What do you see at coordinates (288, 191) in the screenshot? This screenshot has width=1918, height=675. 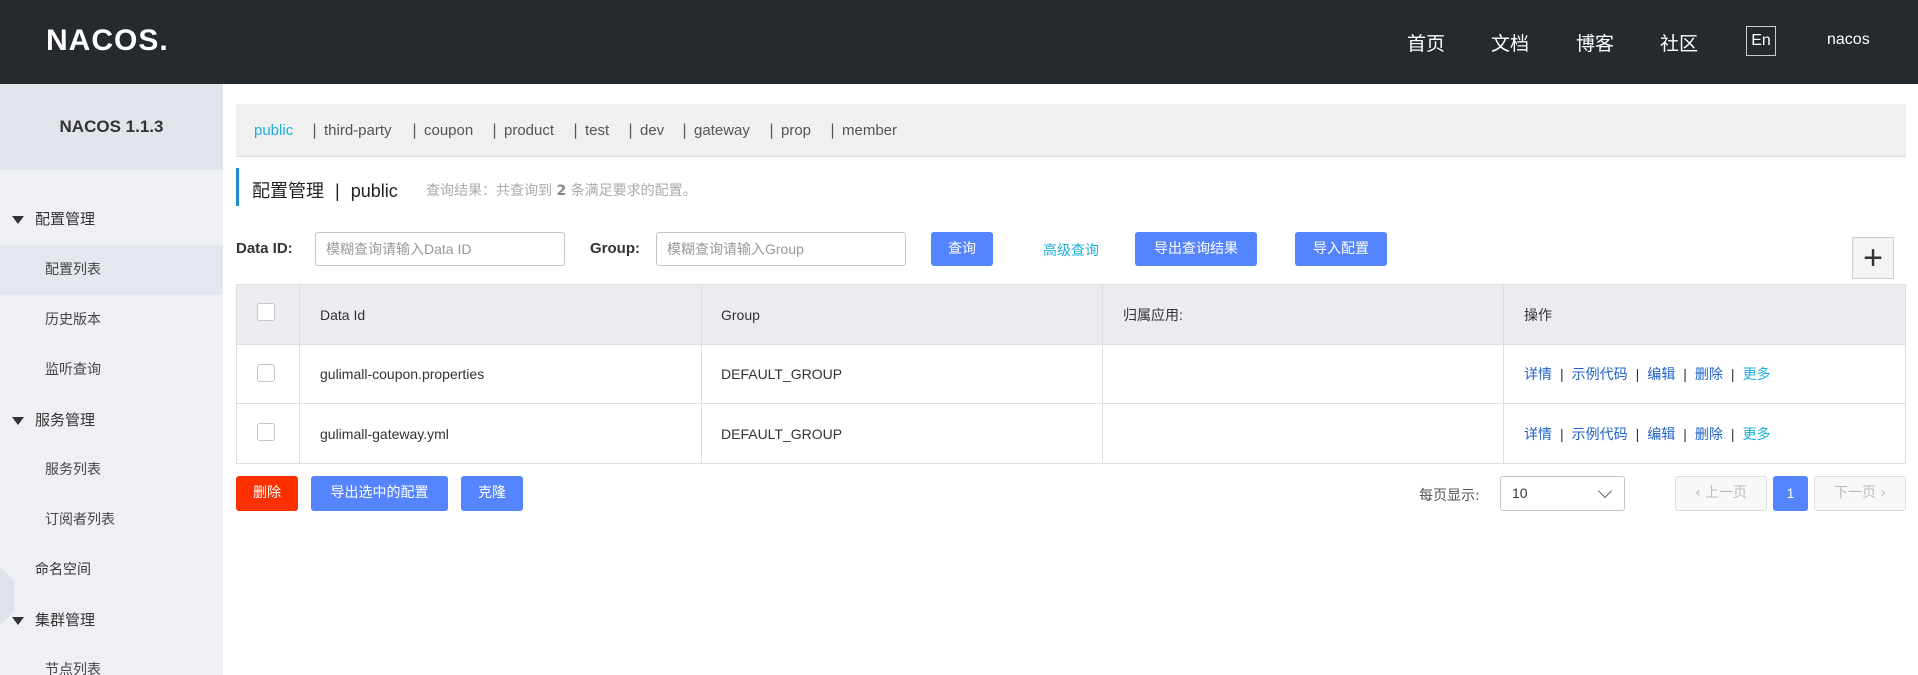 I see `page-title-main: 配置管理` at bounding box center [288, 191].